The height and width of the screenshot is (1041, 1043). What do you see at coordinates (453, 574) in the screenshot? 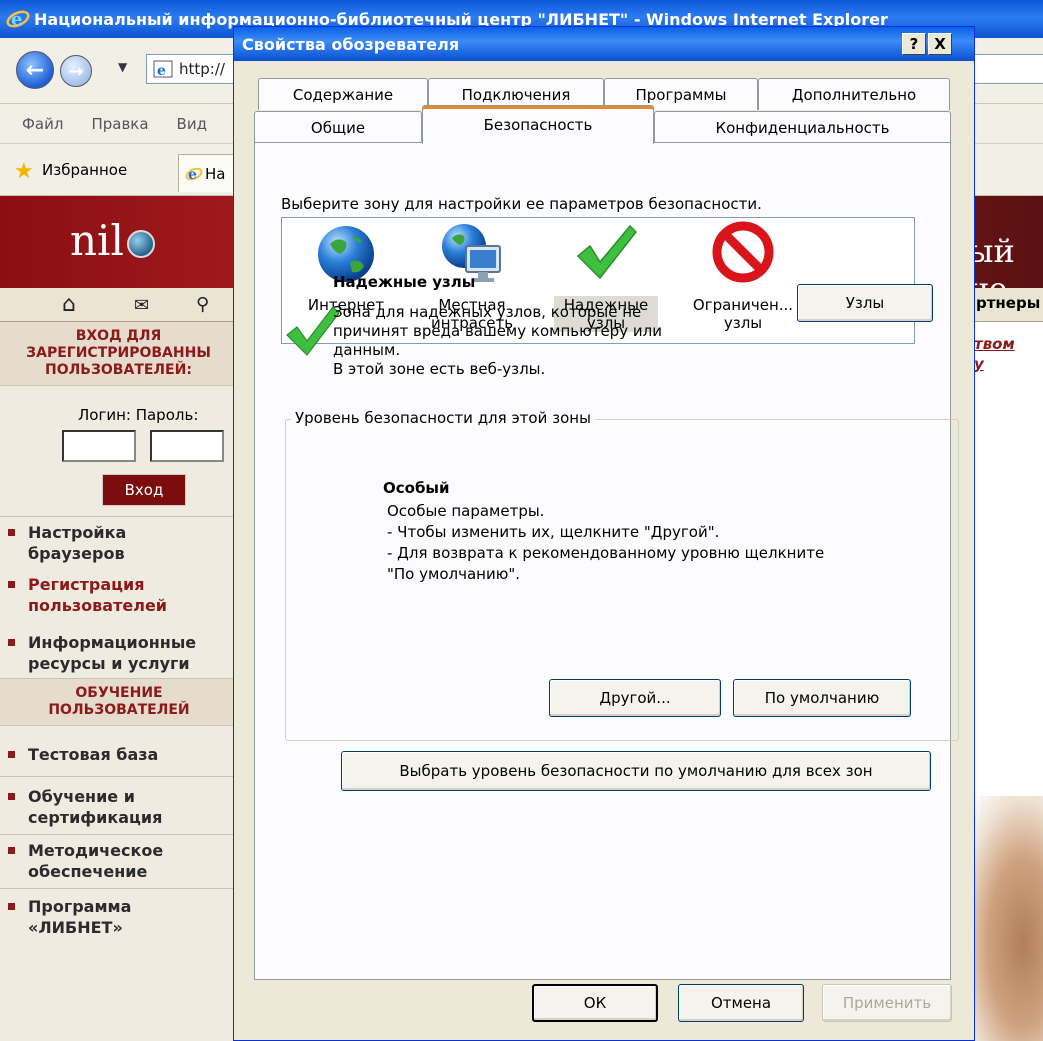
I see `level-desc-line: "По умолчанию".` at bounding box center [453, 574].